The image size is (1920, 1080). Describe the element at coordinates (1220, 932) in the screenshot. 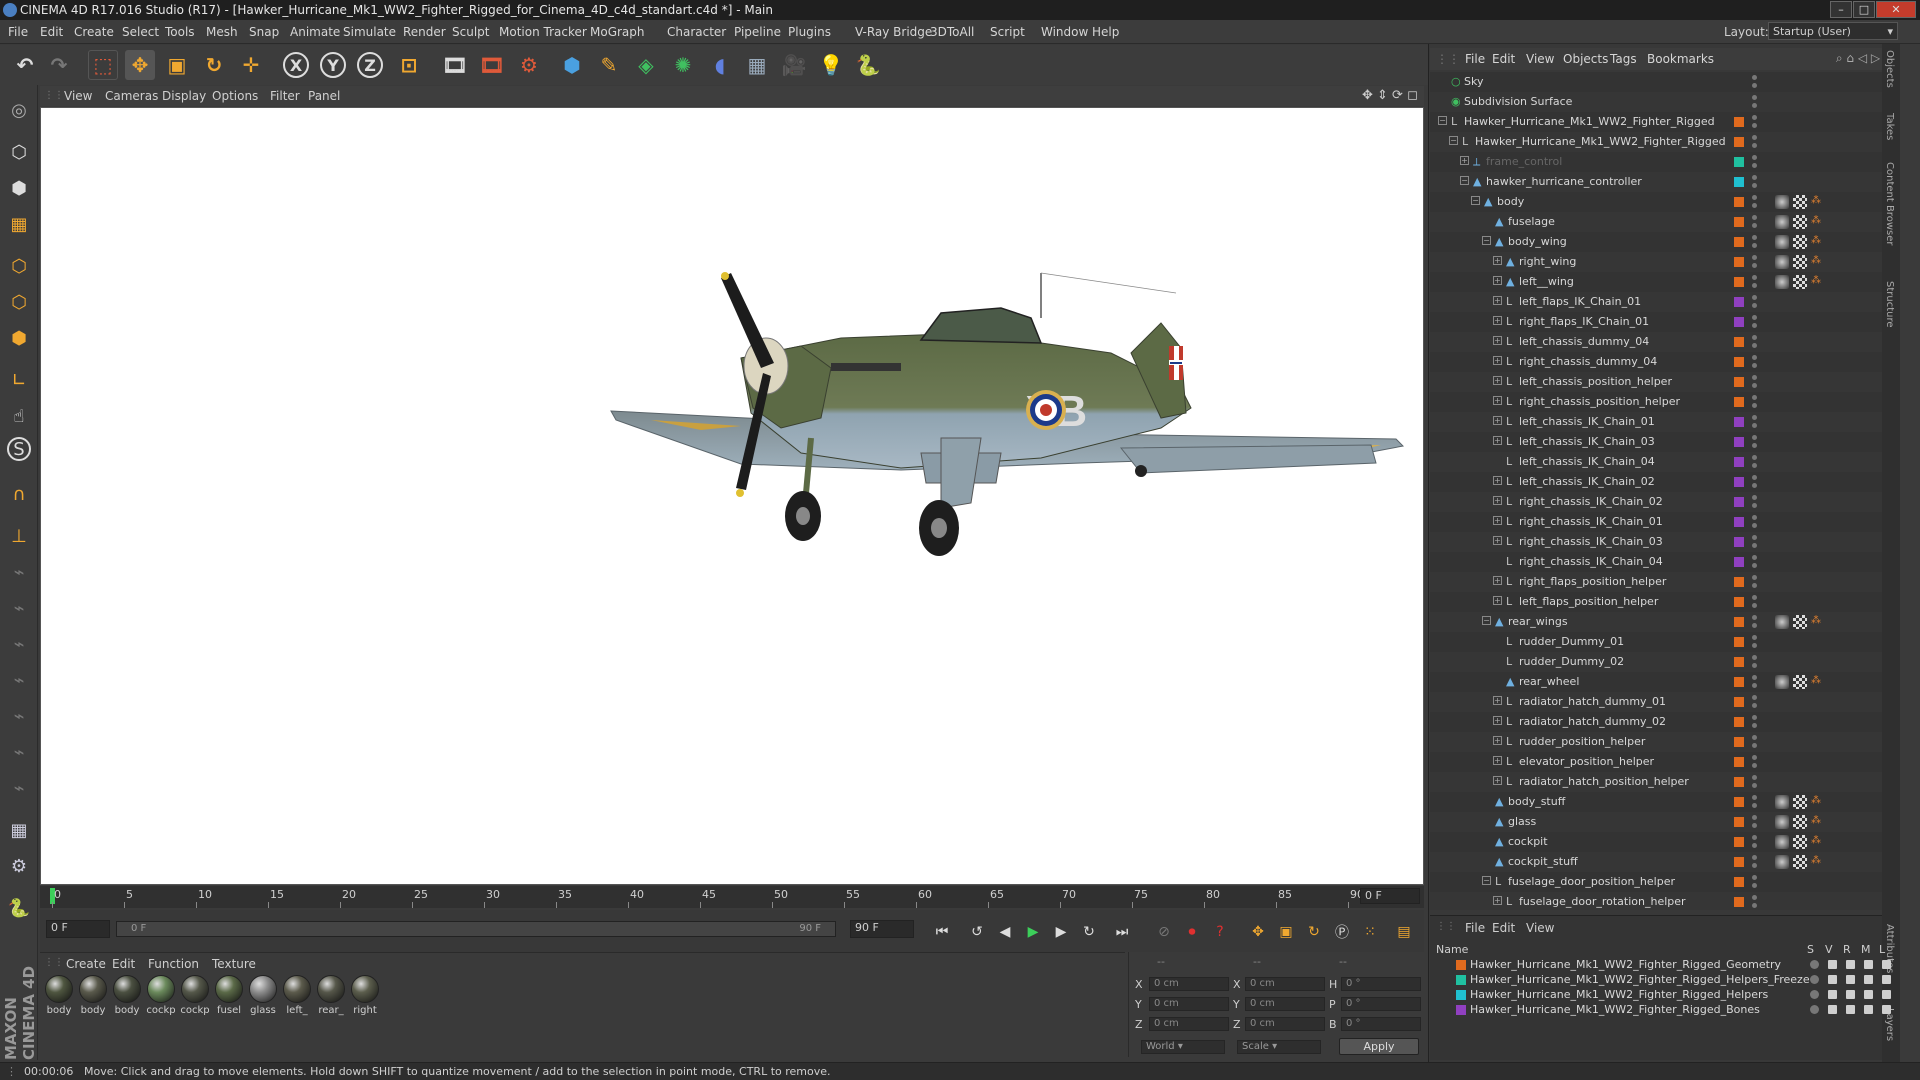

I see `keyframe-selection-icon: ?` at that location.